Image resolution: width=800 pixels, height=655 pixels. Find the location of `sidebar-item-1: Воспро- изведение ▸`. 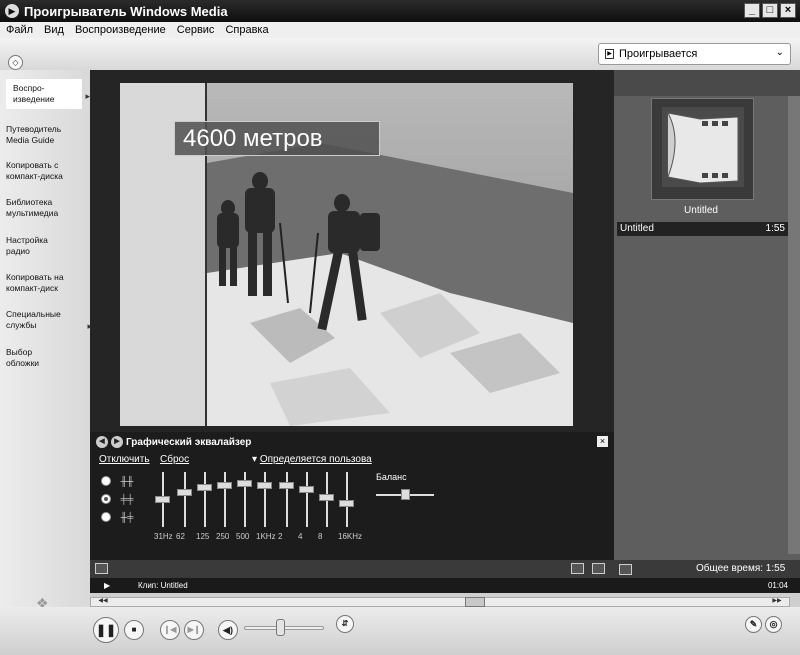

sidebar-item-1: Воспро- изведение ▸ is located at coordinates (48, 94).